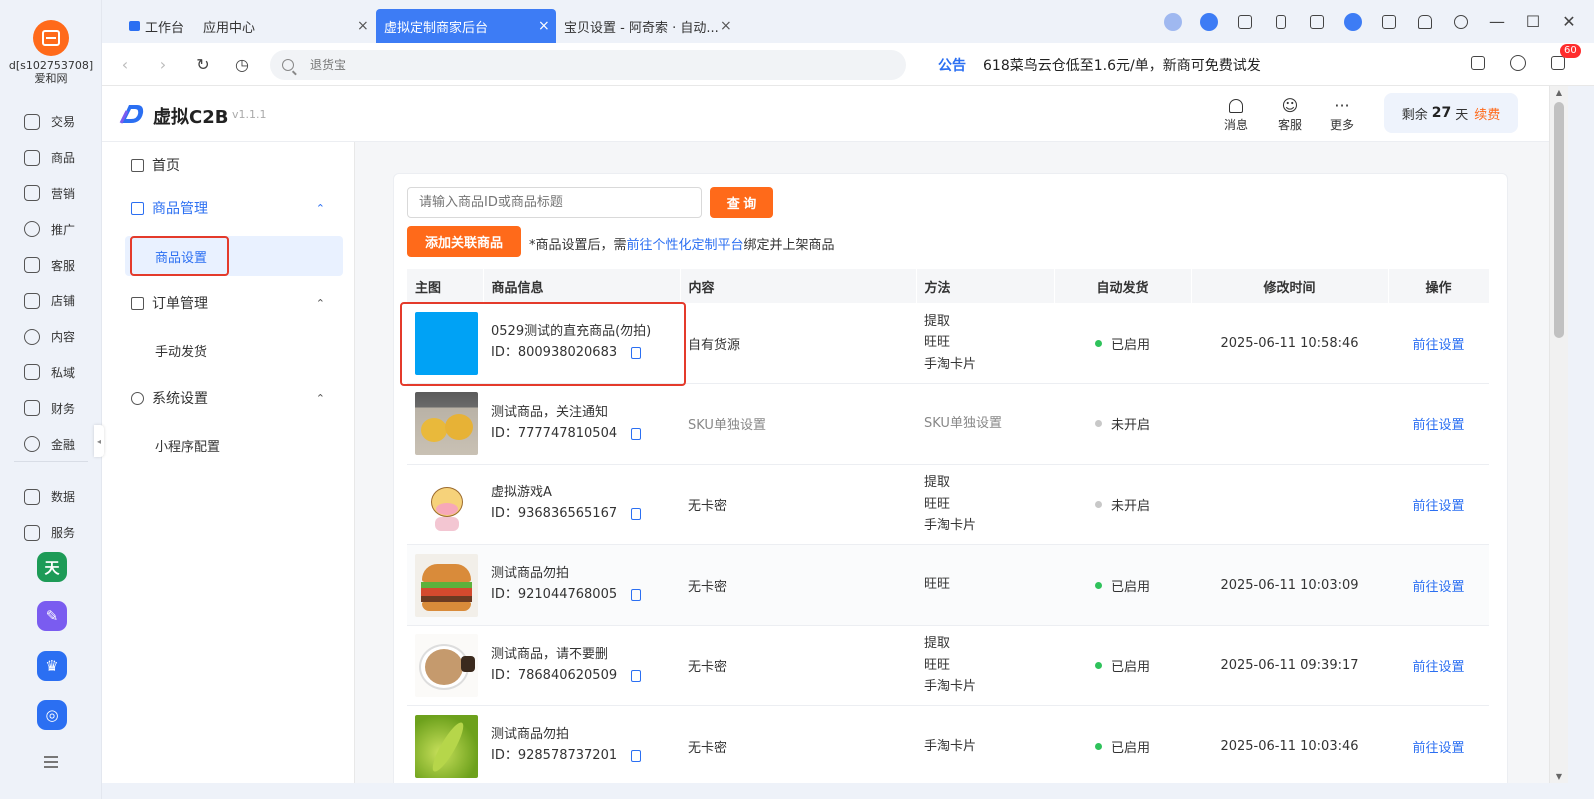 Image resolution: width=1594 pixels, height=799 pixels. What do you see at coordinates (32, 408) in the screenshot?
I see `yen-icon` at bounding box center [32, 408].